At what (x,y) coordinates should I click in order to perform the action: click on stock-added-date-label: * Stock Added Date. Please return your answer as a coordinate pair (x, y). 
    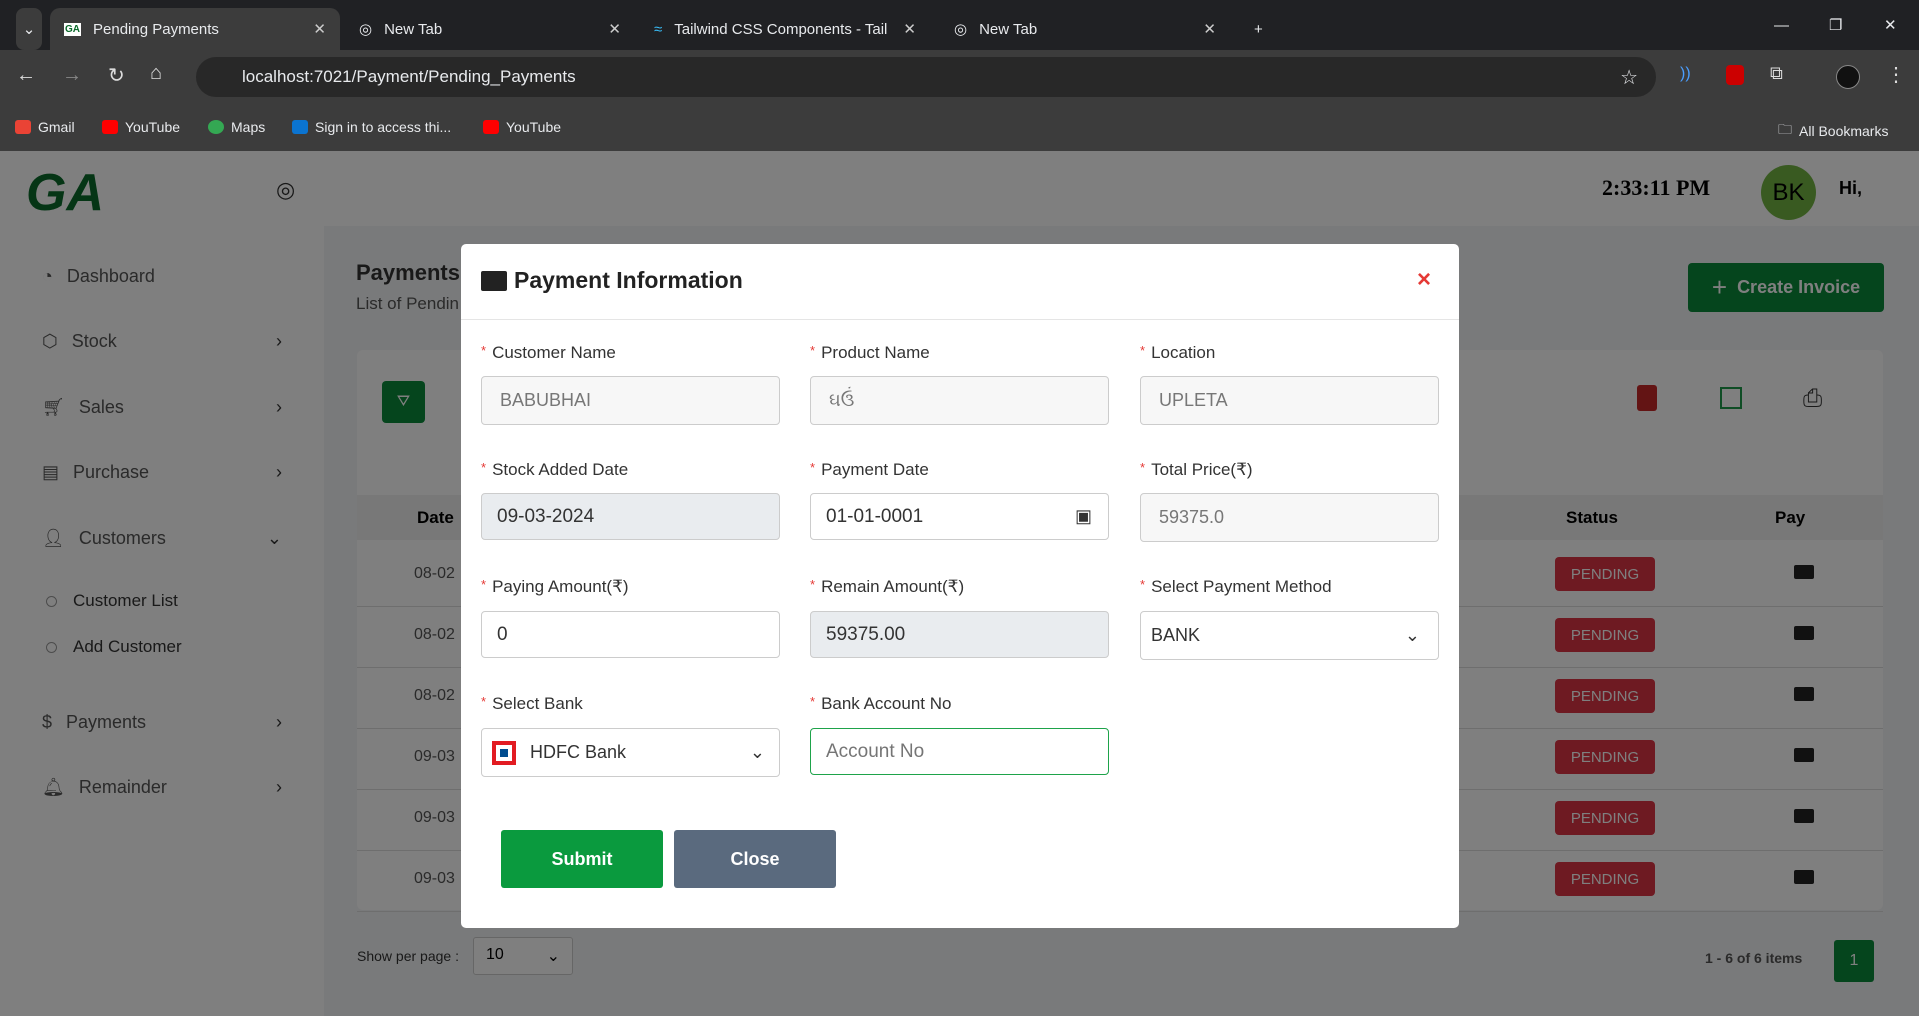
    Looking at the image, I should click on (555, 469).